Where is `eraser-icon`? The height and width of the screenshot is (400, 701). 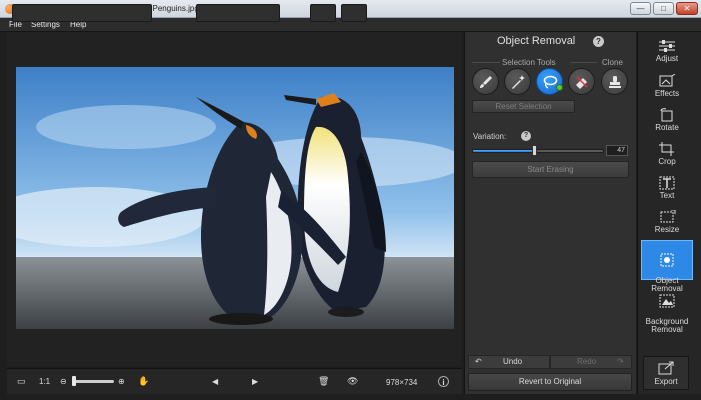 eraser-icon is located at coordinates (582, 82).